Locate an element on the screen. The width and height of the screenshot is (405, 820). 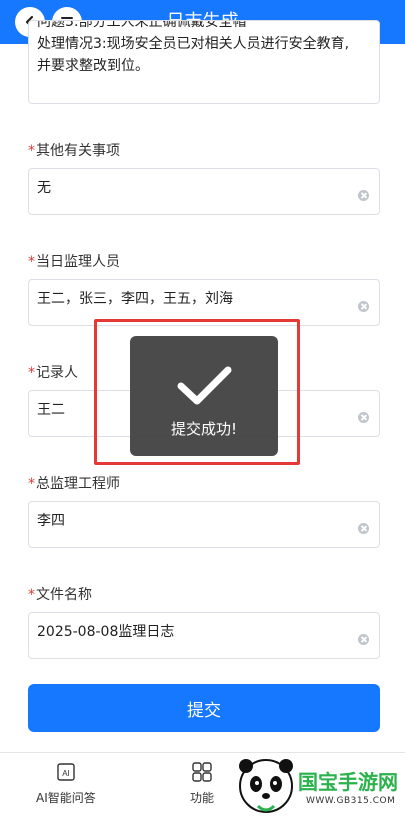
situation-line-1: 问题3:部分工人未正确佩戴安全帽 is located at coordinates (142, 25).